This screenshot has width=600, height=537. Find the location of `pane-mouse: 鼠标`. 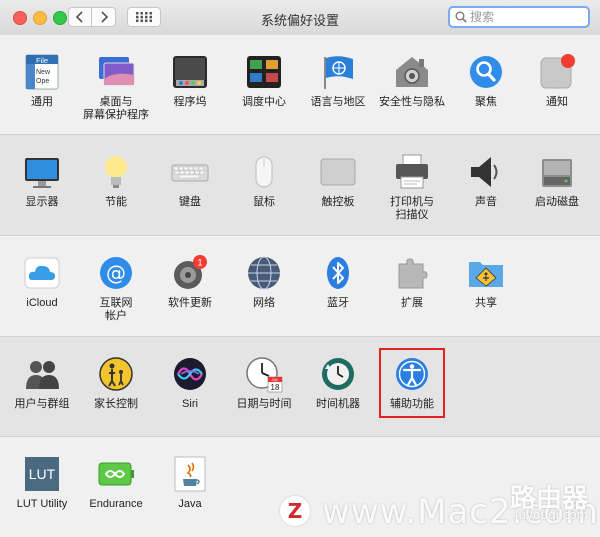

pane-mouse: 鼠标 is located at coordinates (264, 190).